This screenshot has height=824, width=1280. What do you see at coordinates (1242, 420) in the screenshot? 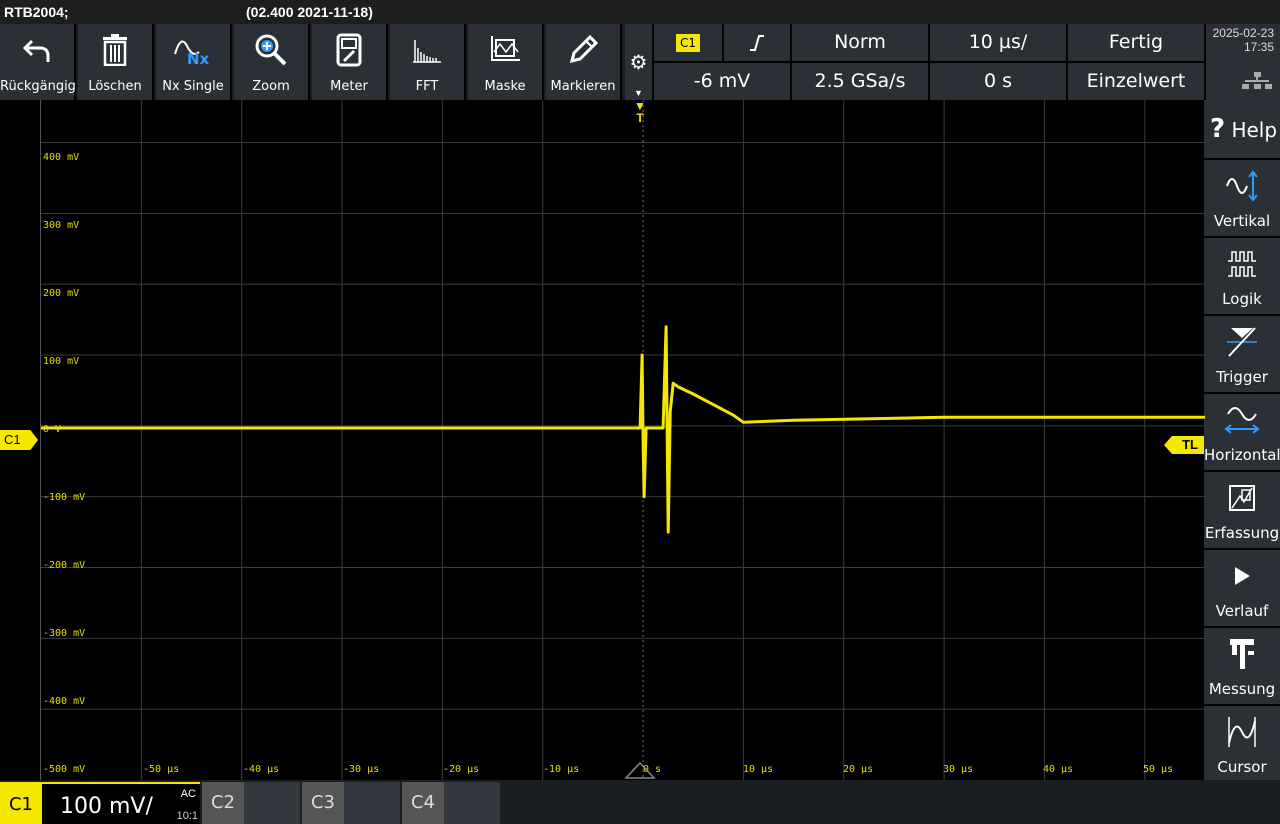
I see `horizontal-icon` at bounding box center [1242, 420].